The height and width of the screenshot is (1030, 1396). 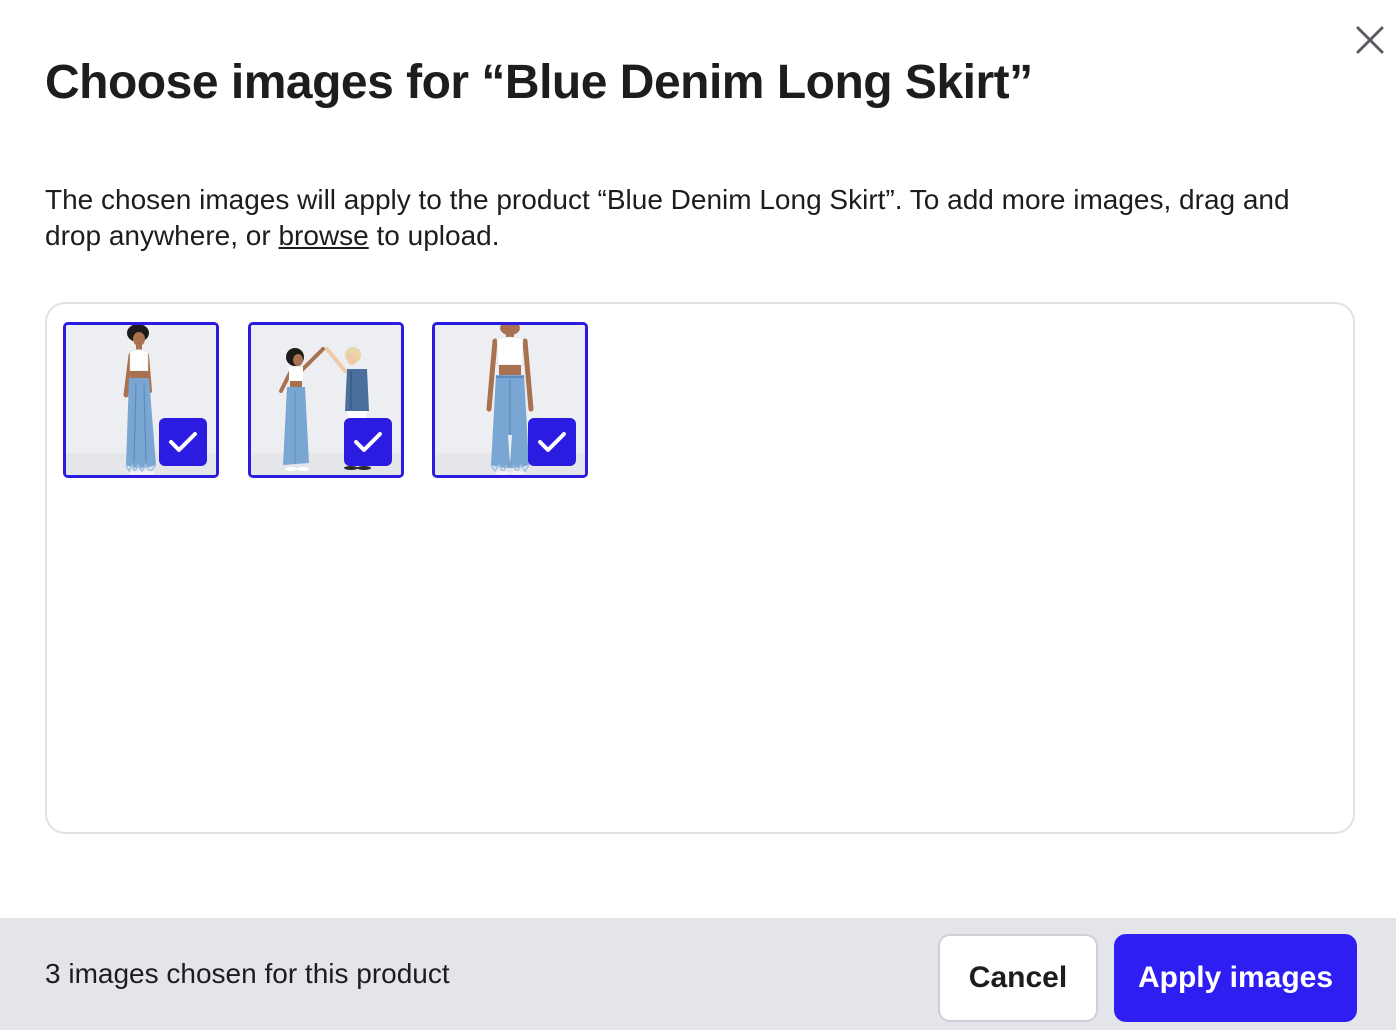 I want to click on cancel-button: Cancel, so click(x=1018, y=978).